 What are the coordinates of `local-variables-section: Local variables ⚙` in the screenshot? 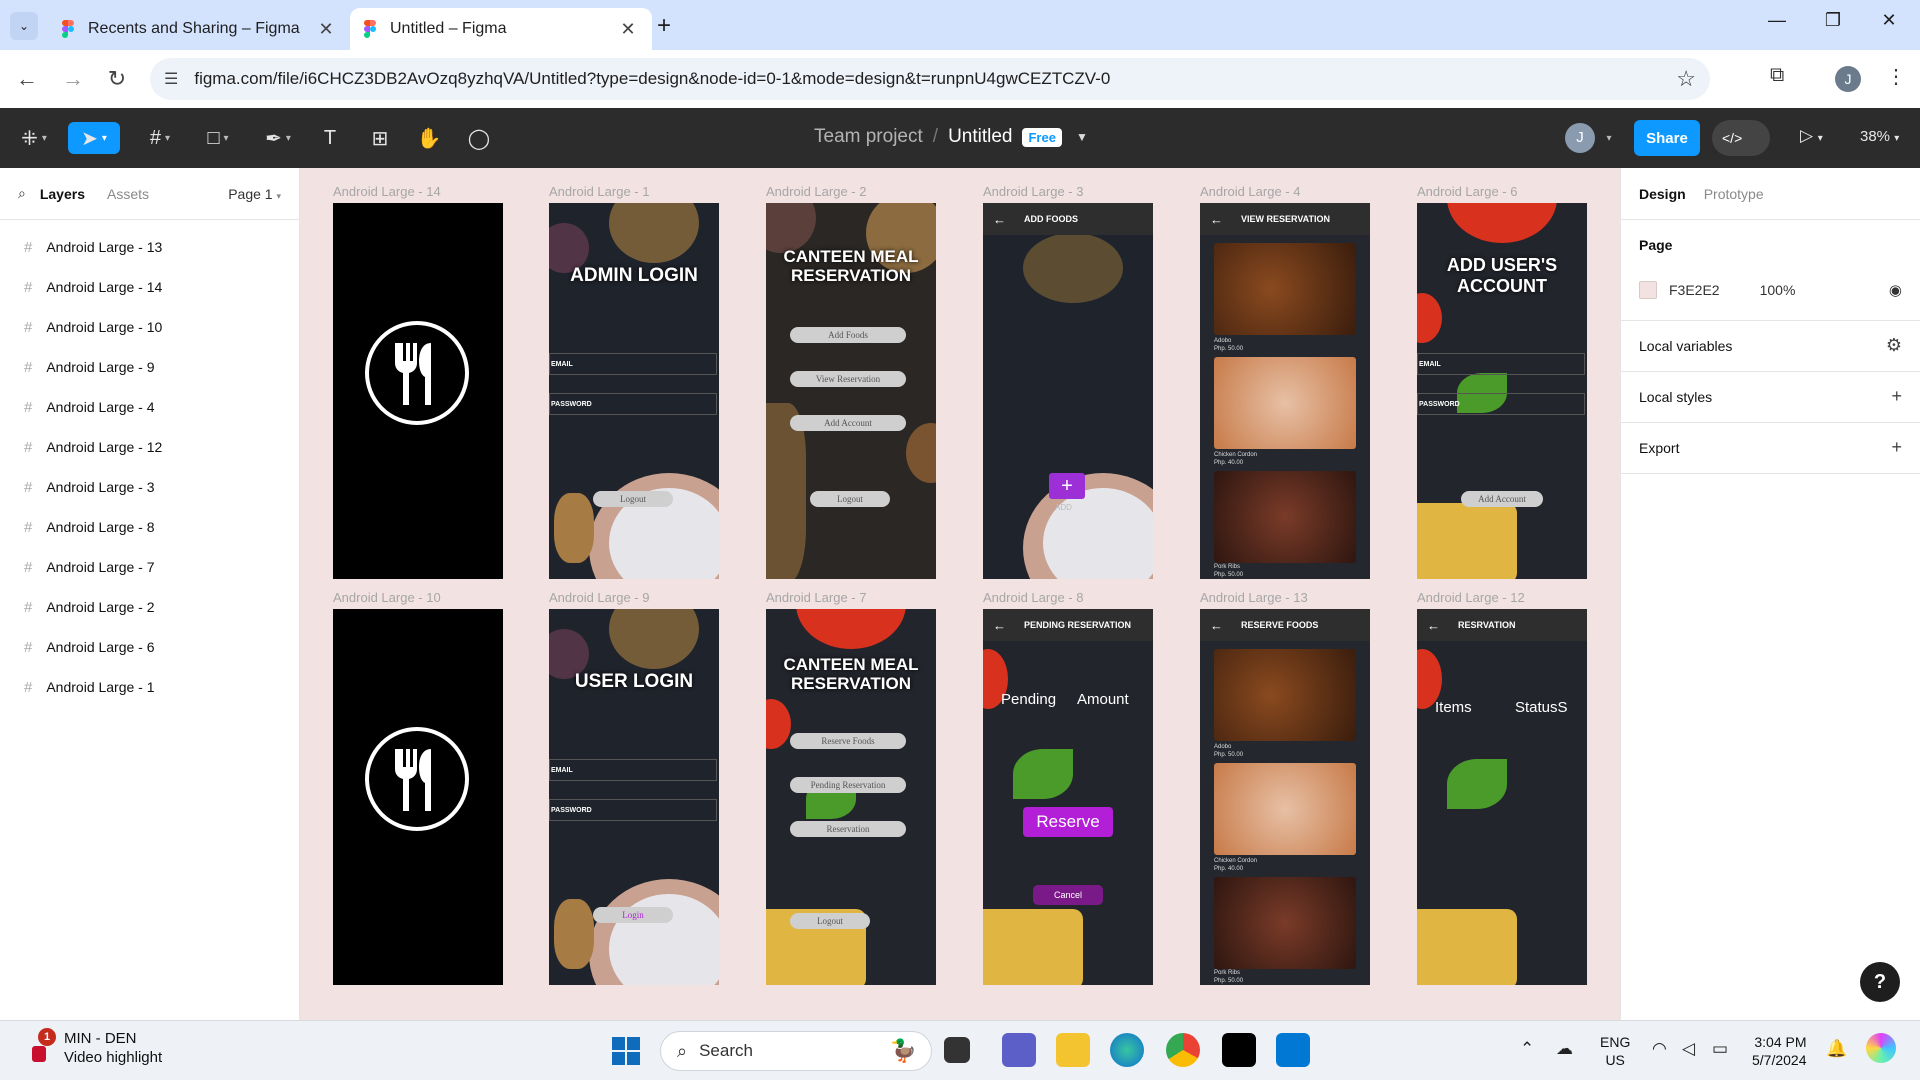 It's located at (1770, 346).